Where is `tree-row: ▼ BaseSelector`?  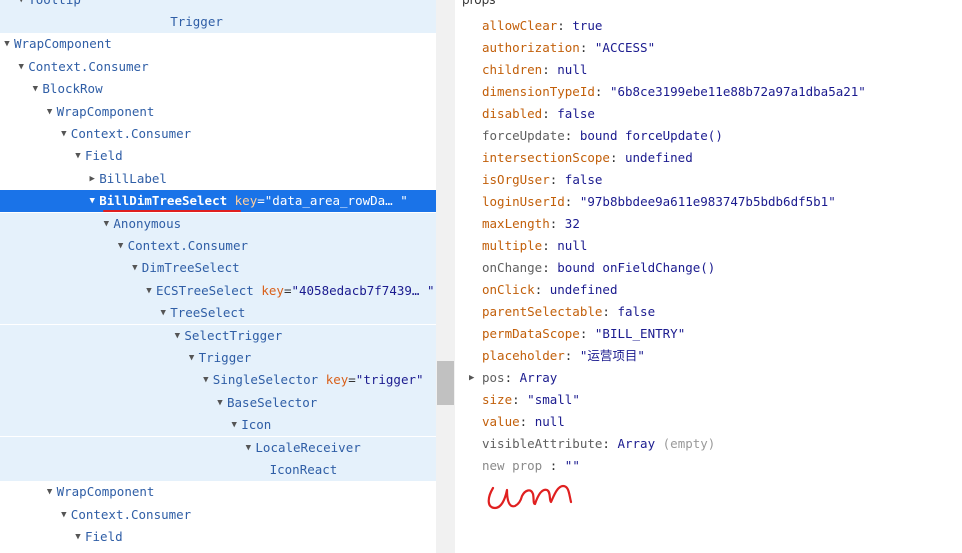 tree-row: ▼ BaseSelector is located at coordinates (218, 403).